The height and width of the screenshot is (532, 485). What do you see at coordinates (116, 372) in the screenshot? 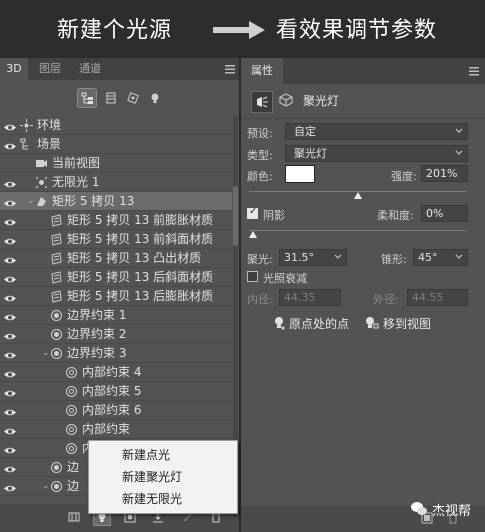
I see `tree-row: 内部约束 4` at bounding box center [116, 372].